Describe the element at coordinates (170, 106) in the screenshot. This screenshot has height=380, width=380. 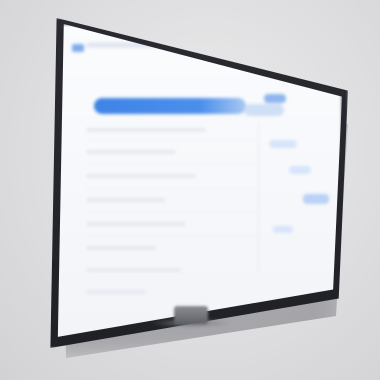
I see `selected-row-highlight` at that location.